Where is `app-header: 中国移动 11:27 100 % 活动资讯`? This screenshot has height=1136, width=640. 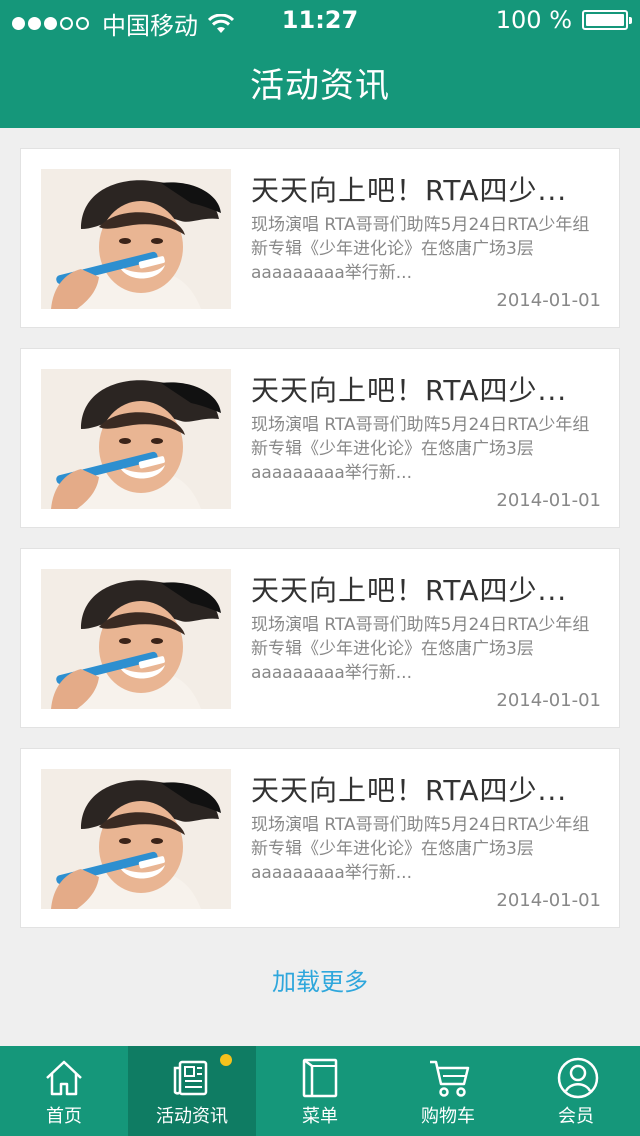
app-header: 中国移动 11:27 100 % 活动资讯 is located at coordinates (320, 64).